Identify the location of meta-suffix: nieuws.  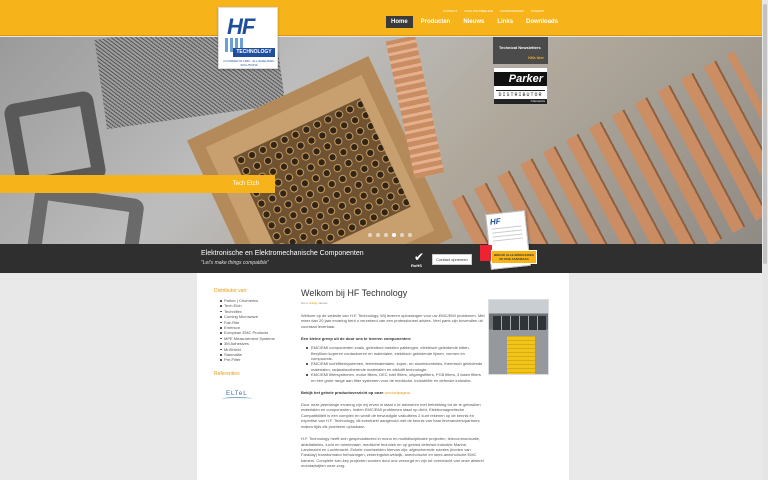
(323, 303).